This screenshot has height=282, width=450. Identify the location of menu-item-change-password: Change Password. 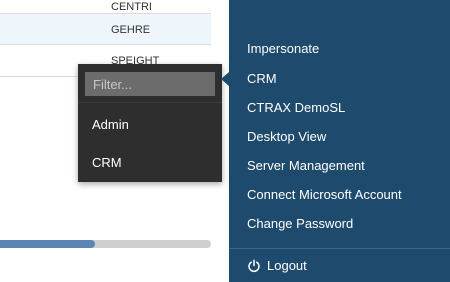
(300, 223).